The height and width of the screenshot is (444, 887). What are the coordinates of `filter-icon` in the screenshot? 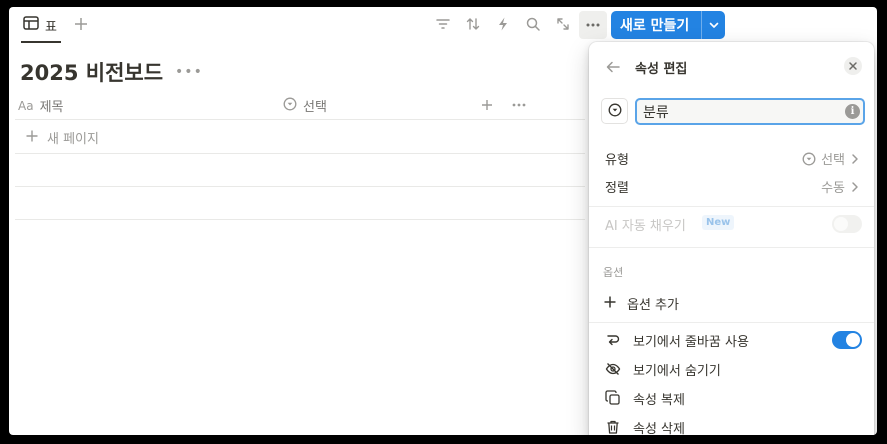 It's located at (443, 24).